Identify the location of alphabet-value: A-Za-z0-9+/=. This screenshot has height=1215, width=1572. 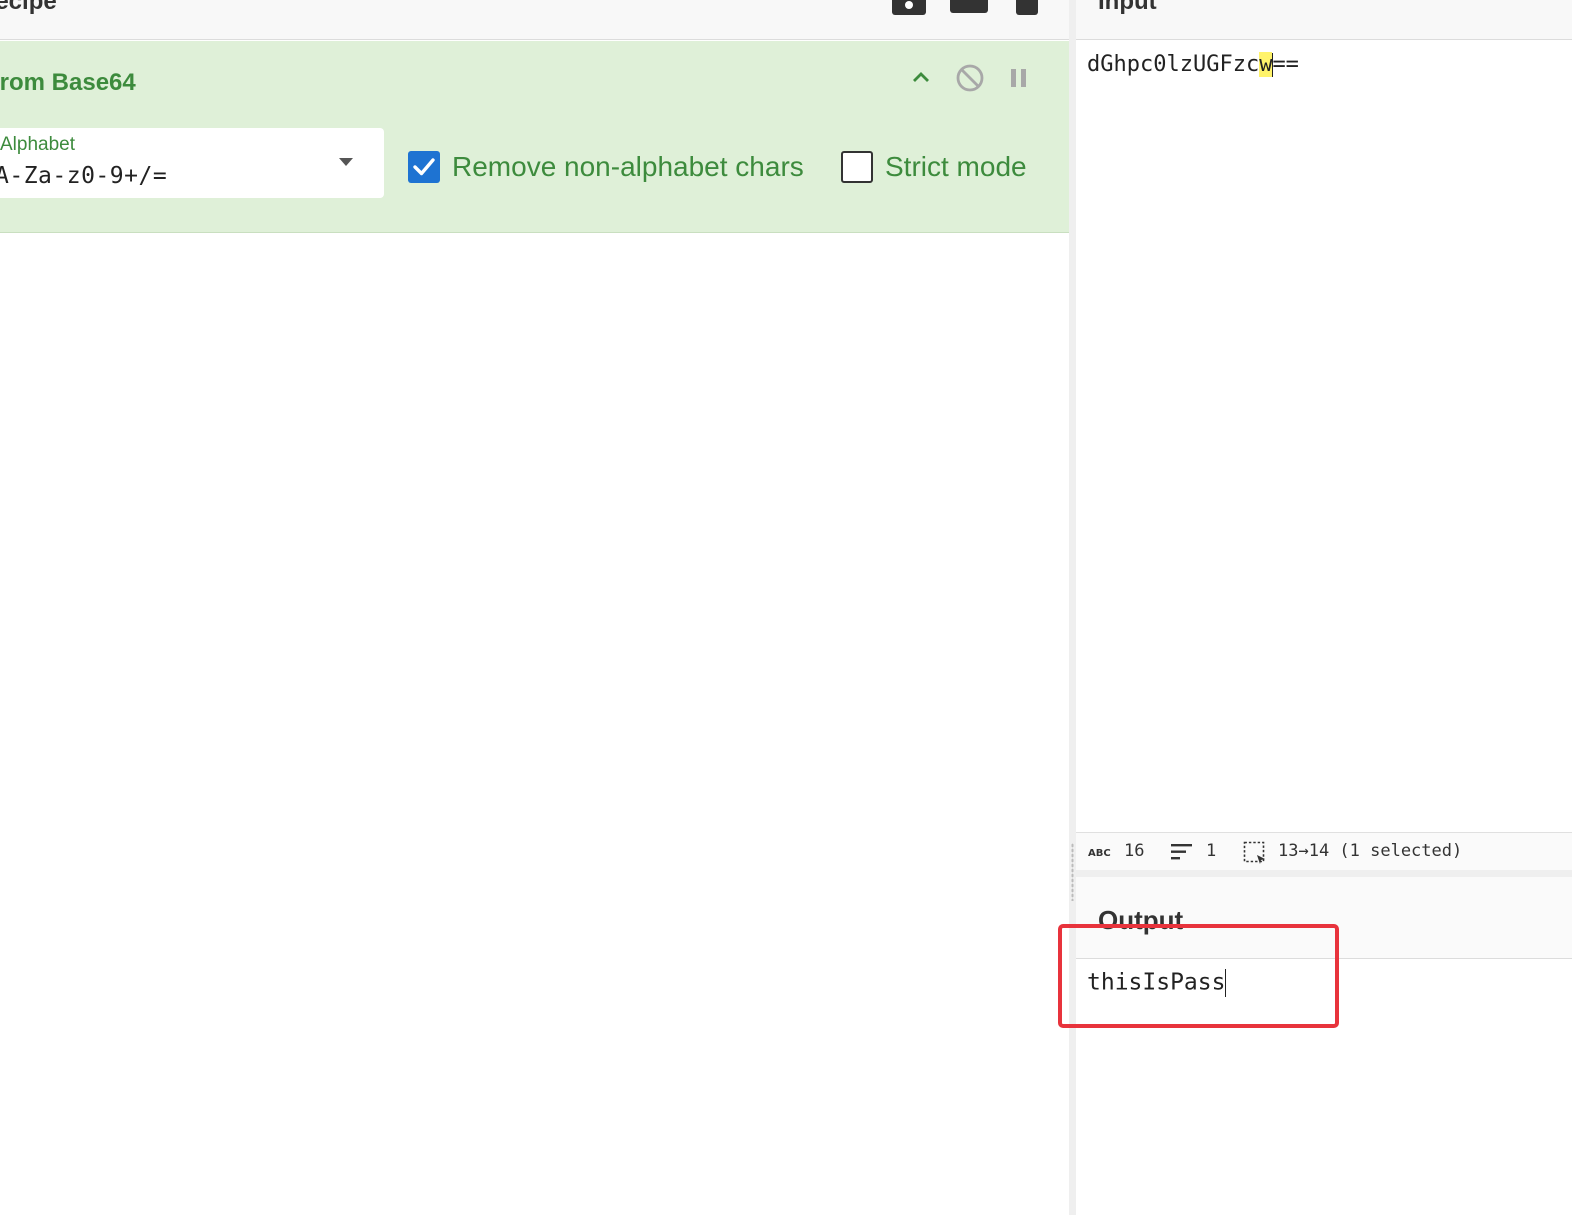
(84, 176).